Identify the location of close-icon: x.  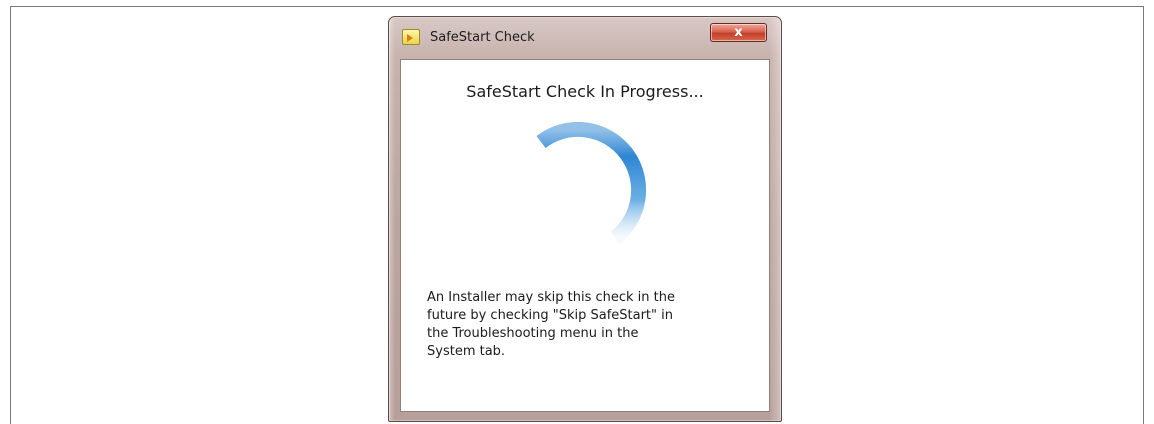
(738, 32).